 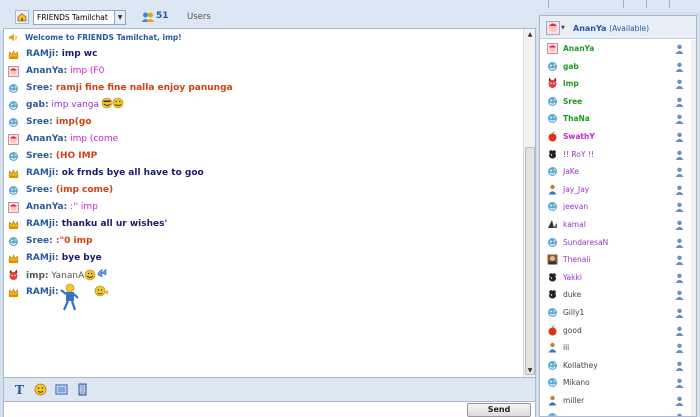 What do you see at coordinates (40, 389) in the screenshot?
I see `emoticon-icon` at bounding box center [40, 389].